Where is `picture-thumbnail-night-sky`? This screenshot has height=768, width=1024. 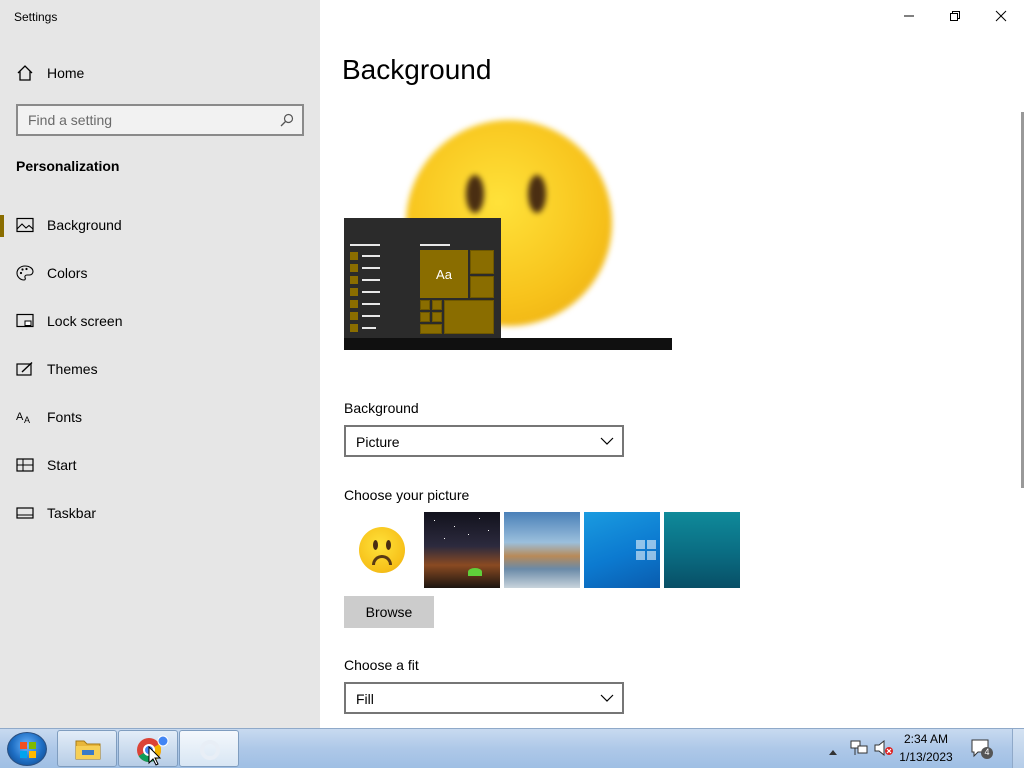
picture-thumbnail-night-sky is located at coordinates (462, 550).